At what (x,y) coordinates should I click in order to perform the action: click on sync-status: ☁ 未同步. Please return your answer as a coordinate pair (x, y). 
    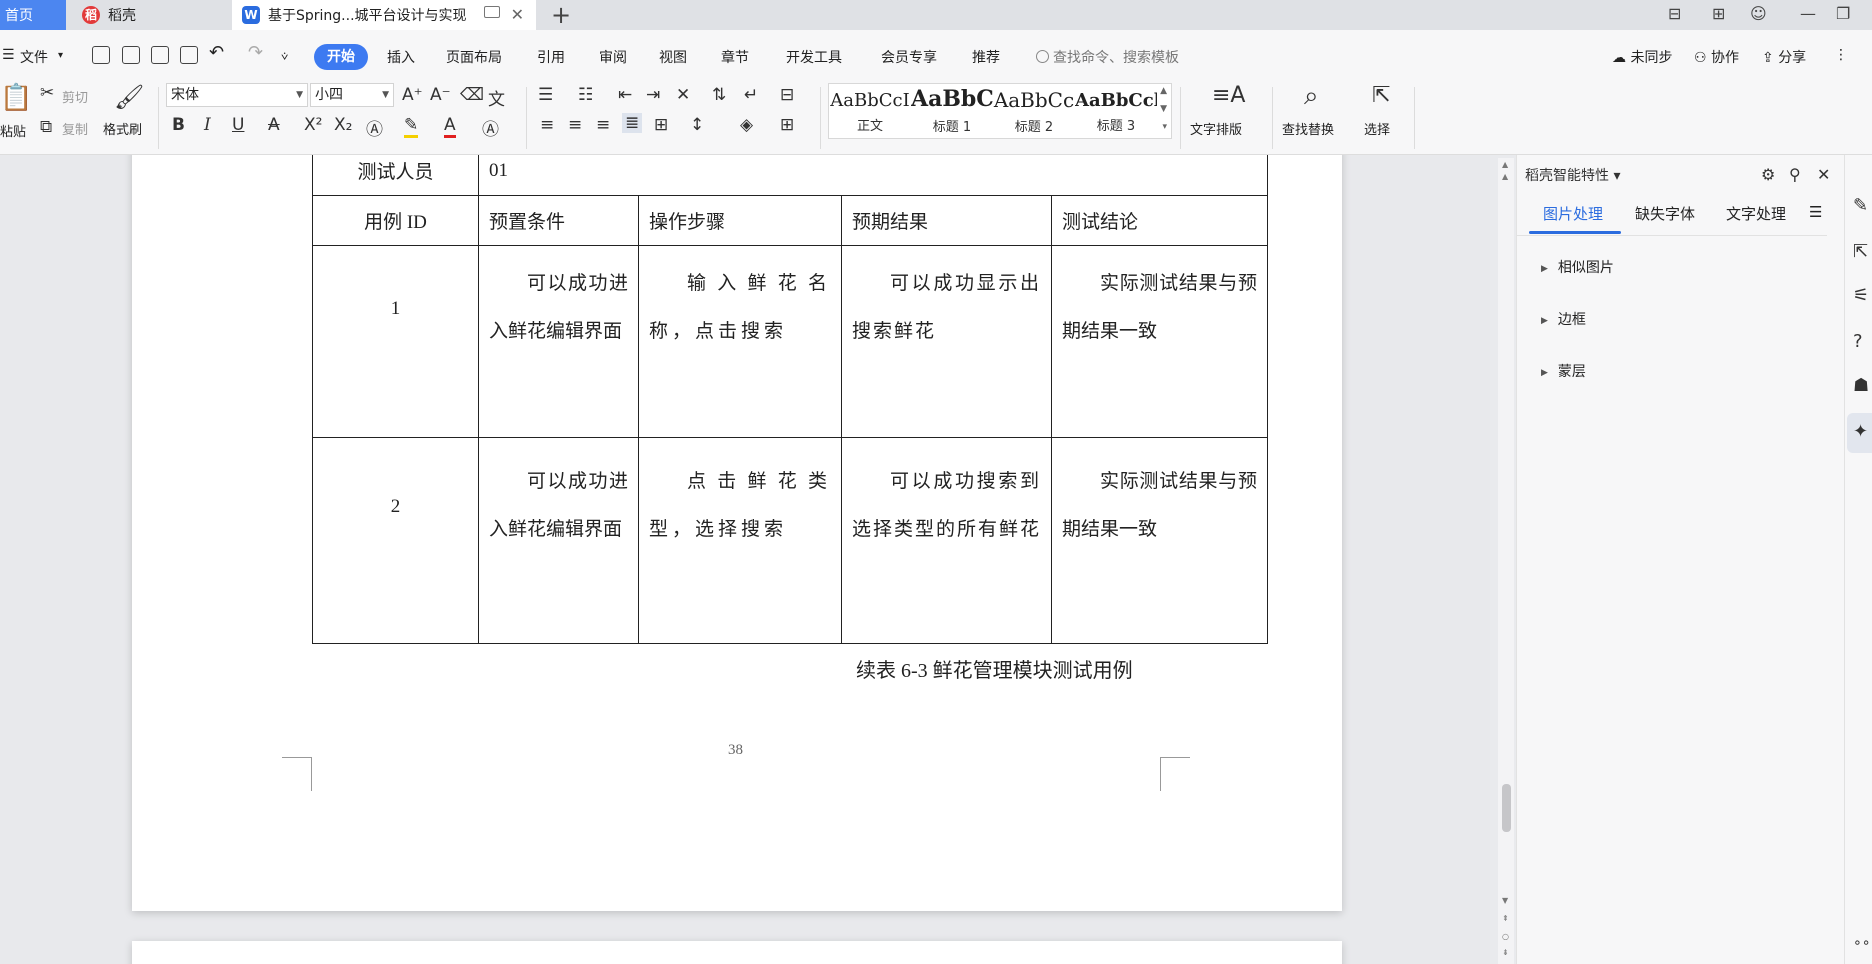
    Looking at the image, I should click on (1642, 57).